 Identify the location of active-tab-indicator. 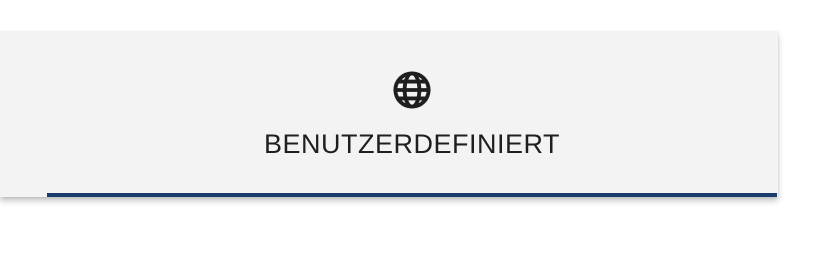
(412, 195).